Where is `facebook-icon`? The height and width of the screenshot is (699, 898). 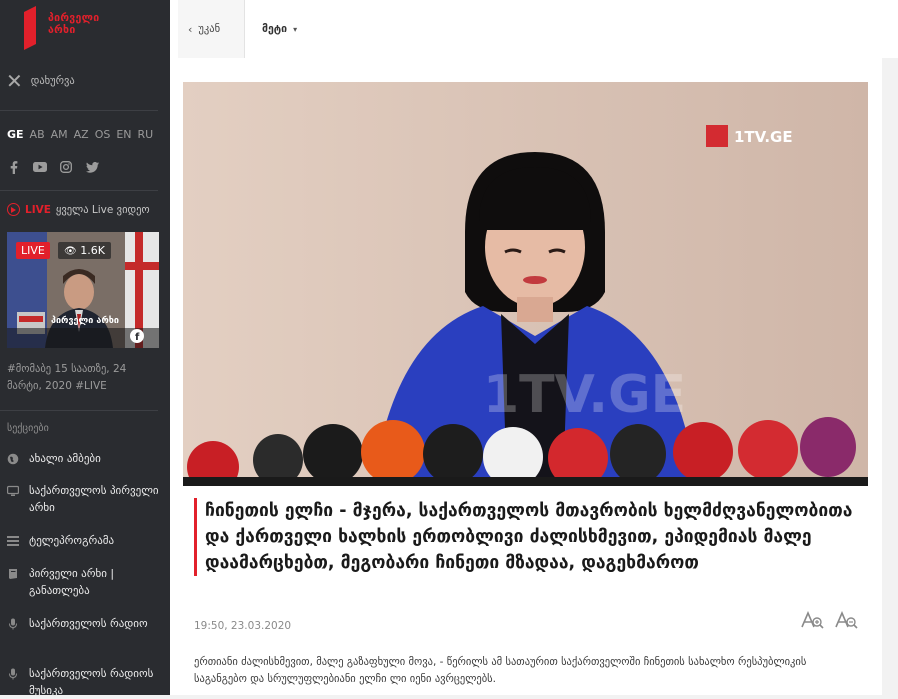
facebook-icon is located at coordinates (14, 167).